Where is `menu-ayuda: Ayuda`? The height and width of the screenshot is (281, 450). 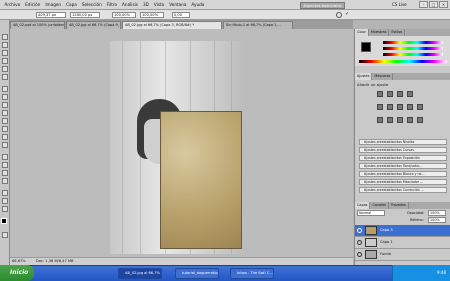
menu-ayuda: Ayuda is located at coordinates (198, 4).